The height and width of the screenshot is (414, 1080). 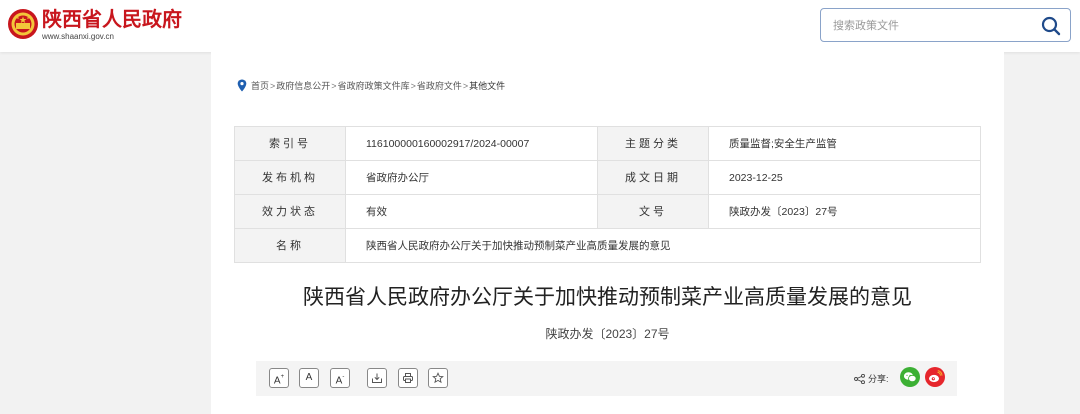 What do you see at coordinates (282, 377) in the screenshot?
I see `font-increase-sup: +` at bounding box center [282, 377].